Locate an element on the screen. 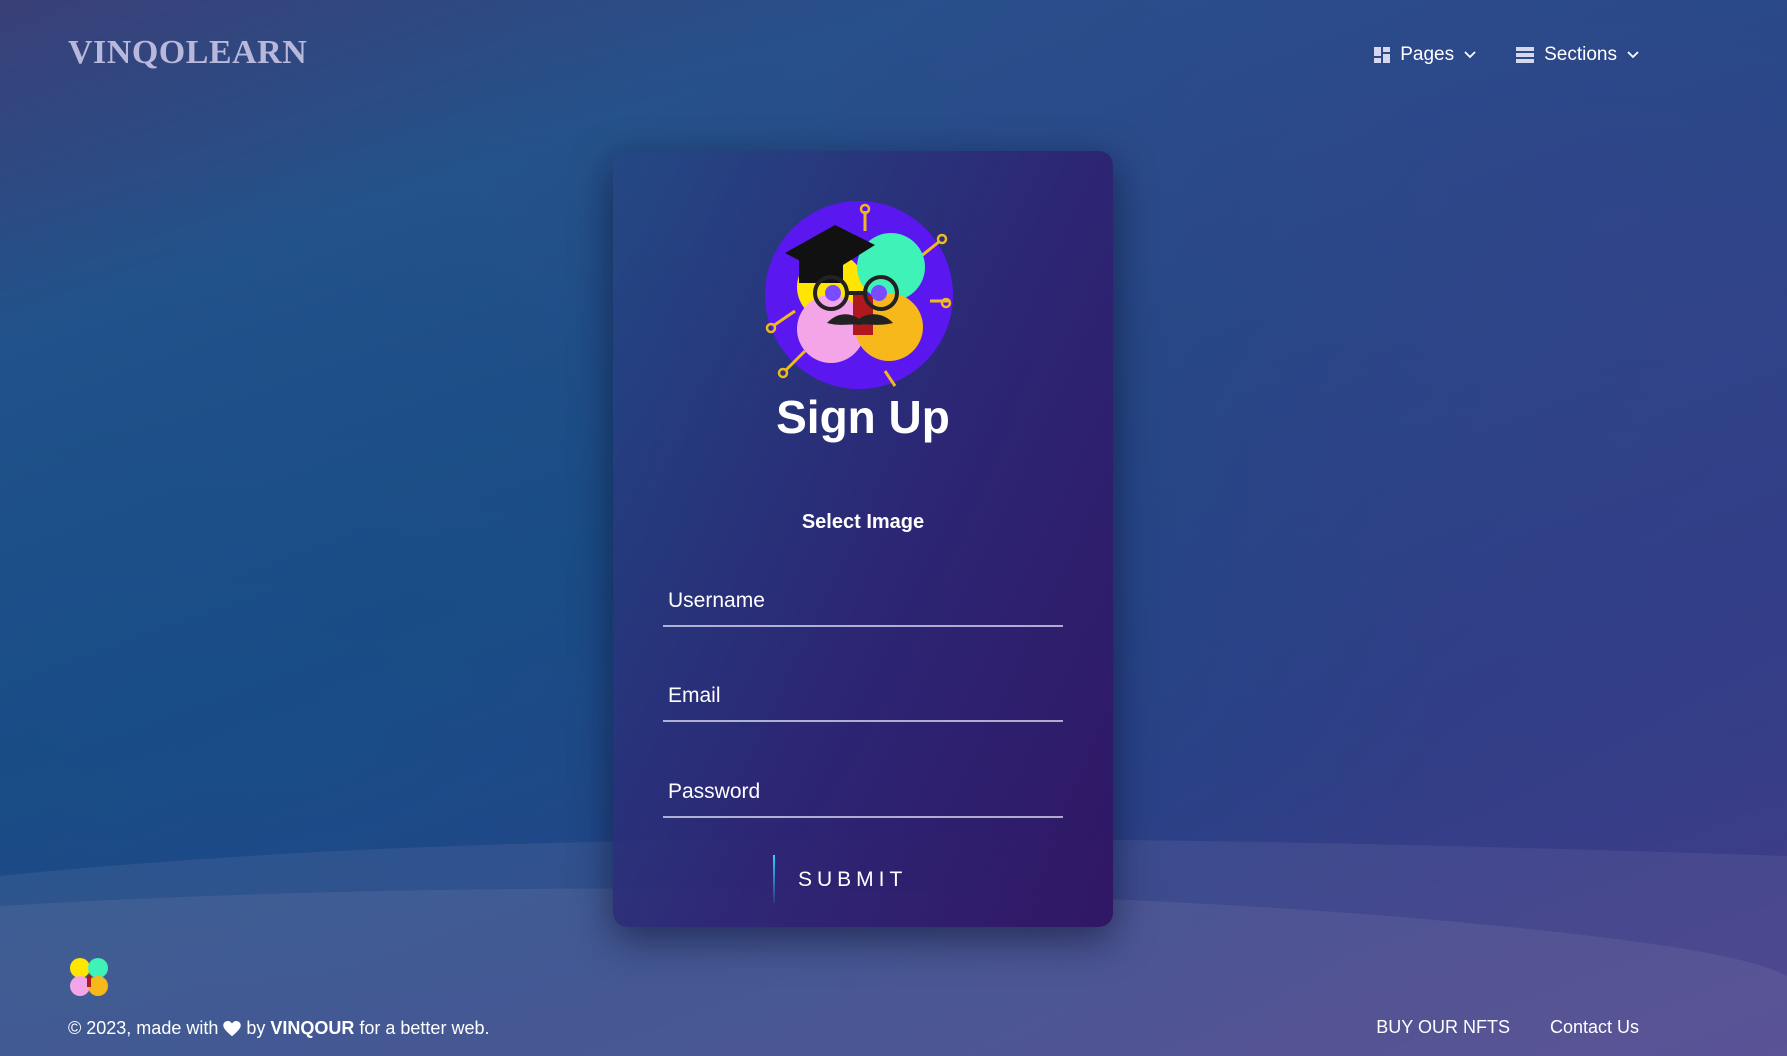 Image resolution: width=1787 pixels, height=1056 pixels. username-field-wrap is located at coordinates (863, 602).